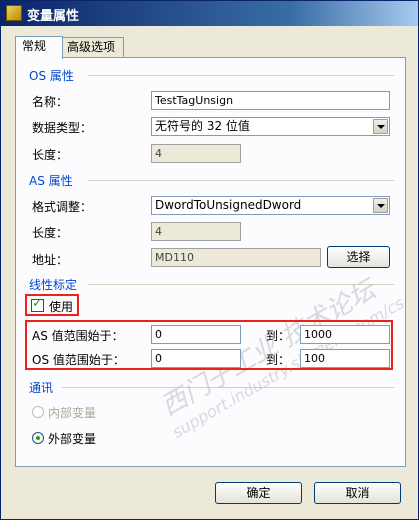 This screenshot has width=419, height=520. What do you see at coordinates (345, 358) in the screenshot?
I see `os-range-to-input: 100` at bounding box center [345, 358].